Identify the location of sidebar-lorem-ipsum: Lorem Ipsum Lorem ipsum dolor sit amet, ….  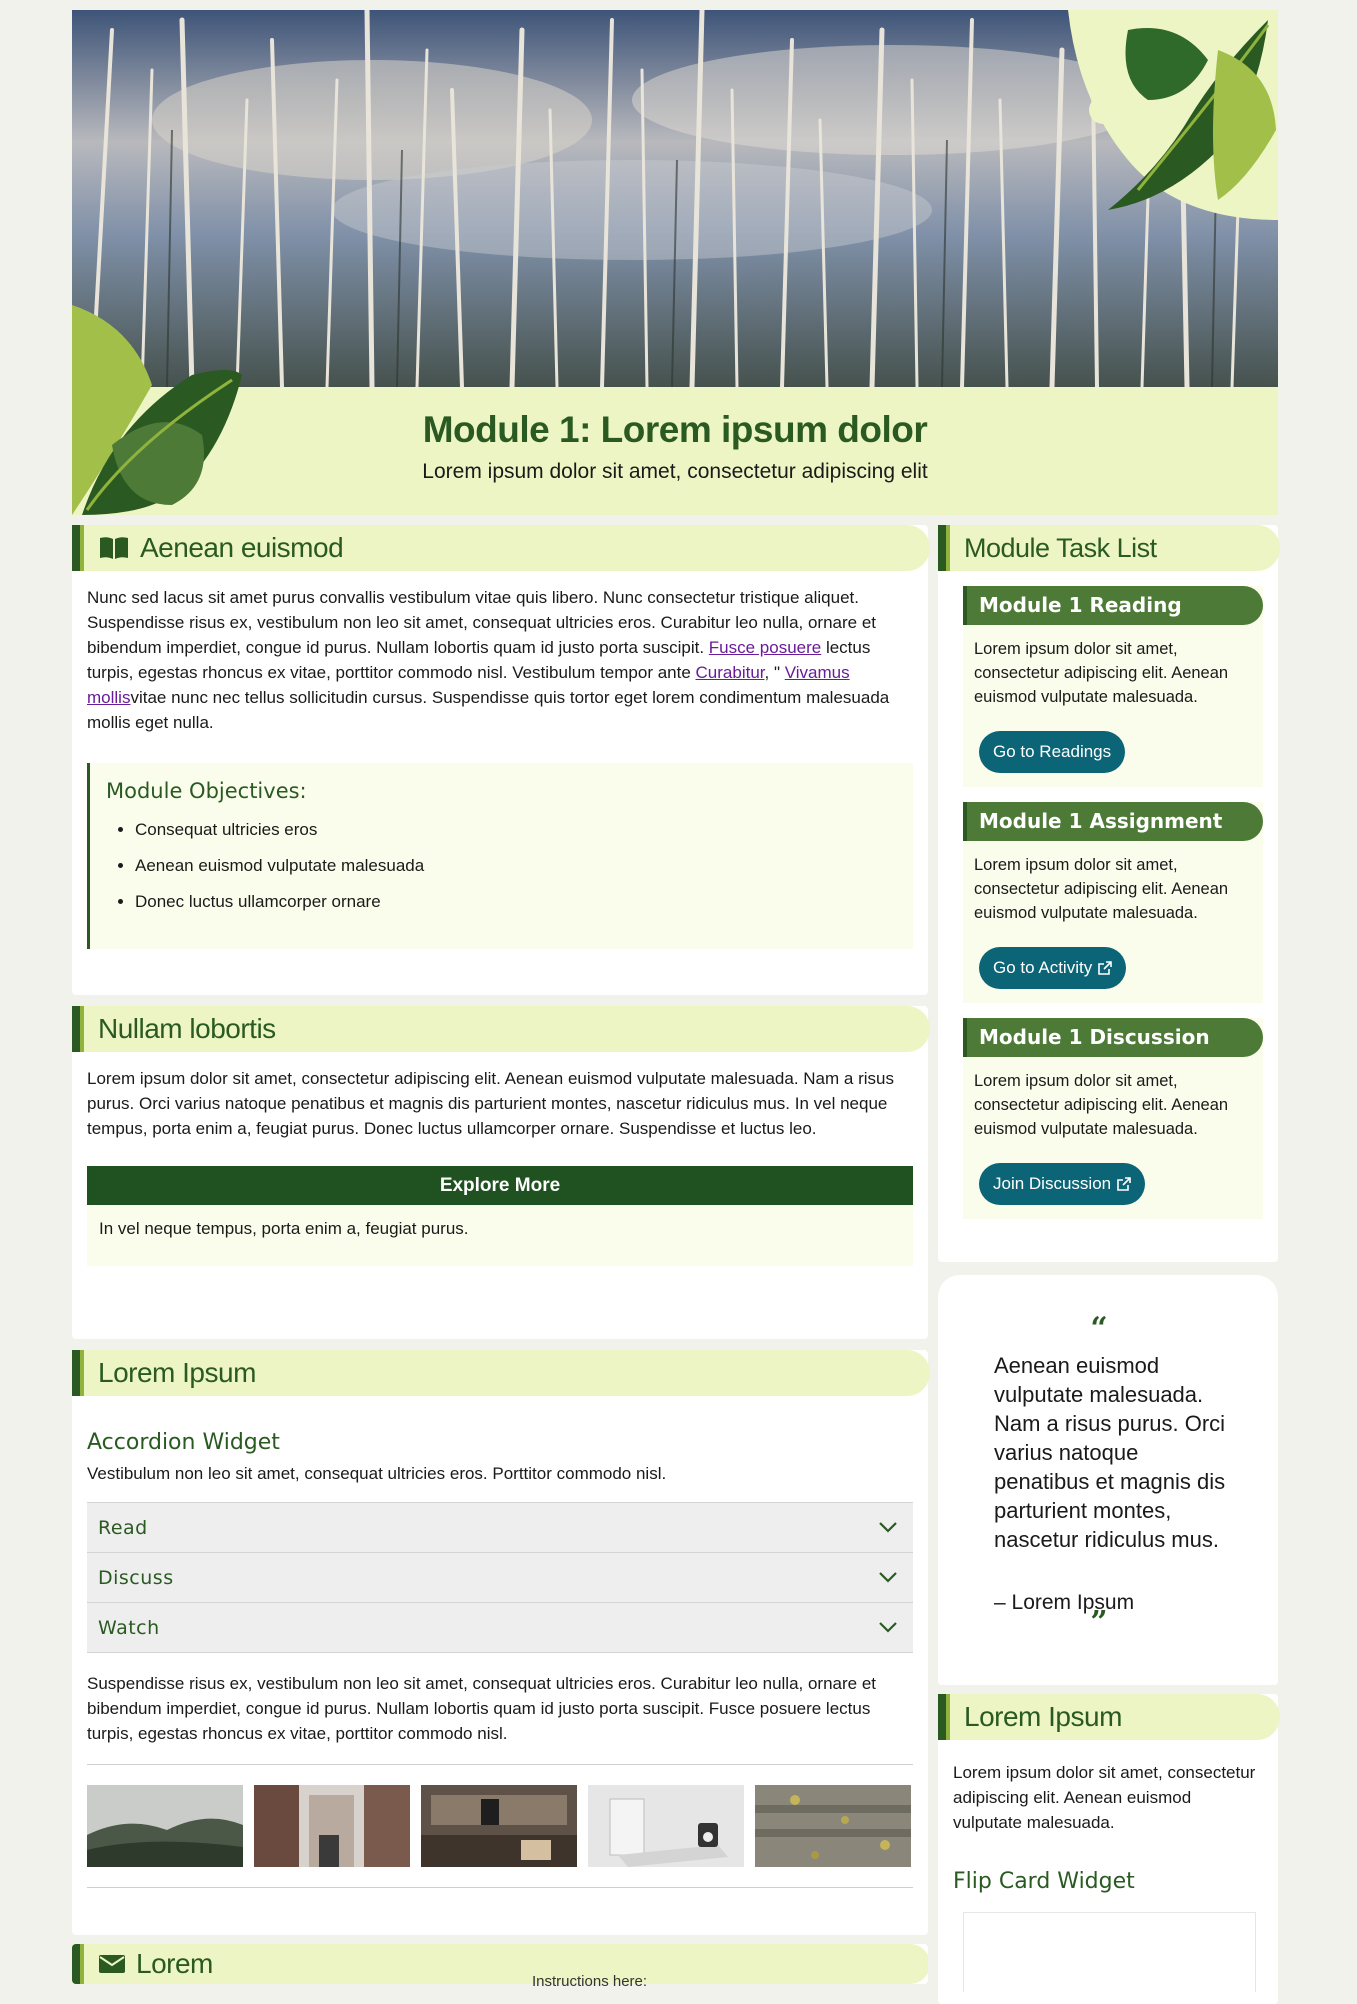
(1109, 1849).